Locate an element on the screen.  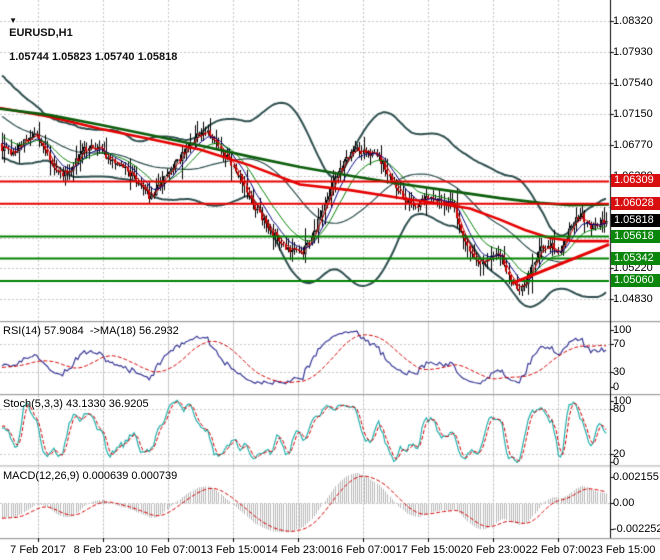
rsi-scale-label: 70 is located at coordinates (619, 344).